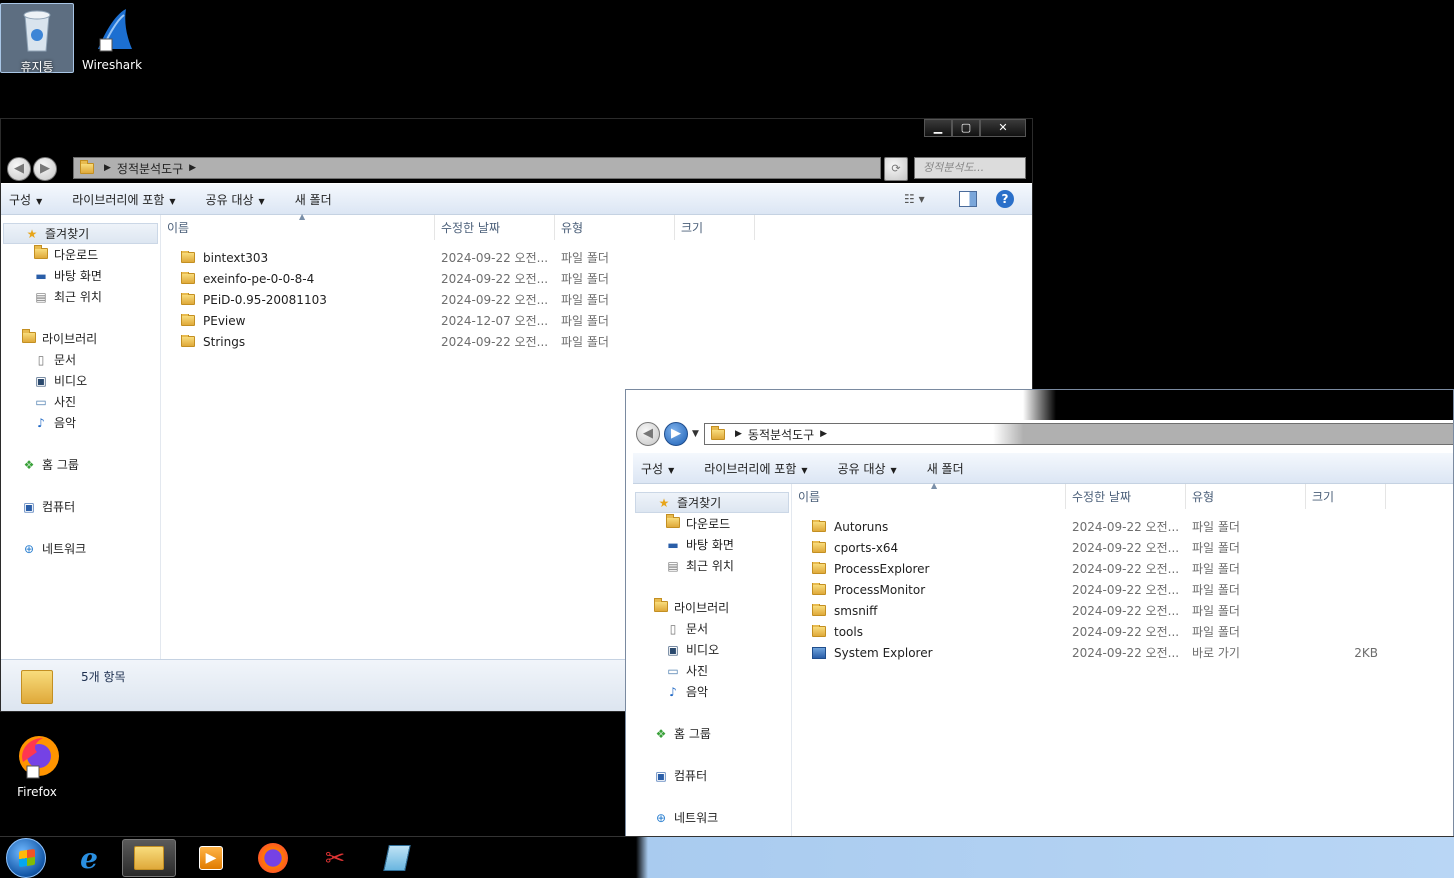 The width and height of the screenshot is (1454, 878). Describe the element at coordinates (1216, 632) in the screenshot. I see `file-type: 파일 폴더` at that location.